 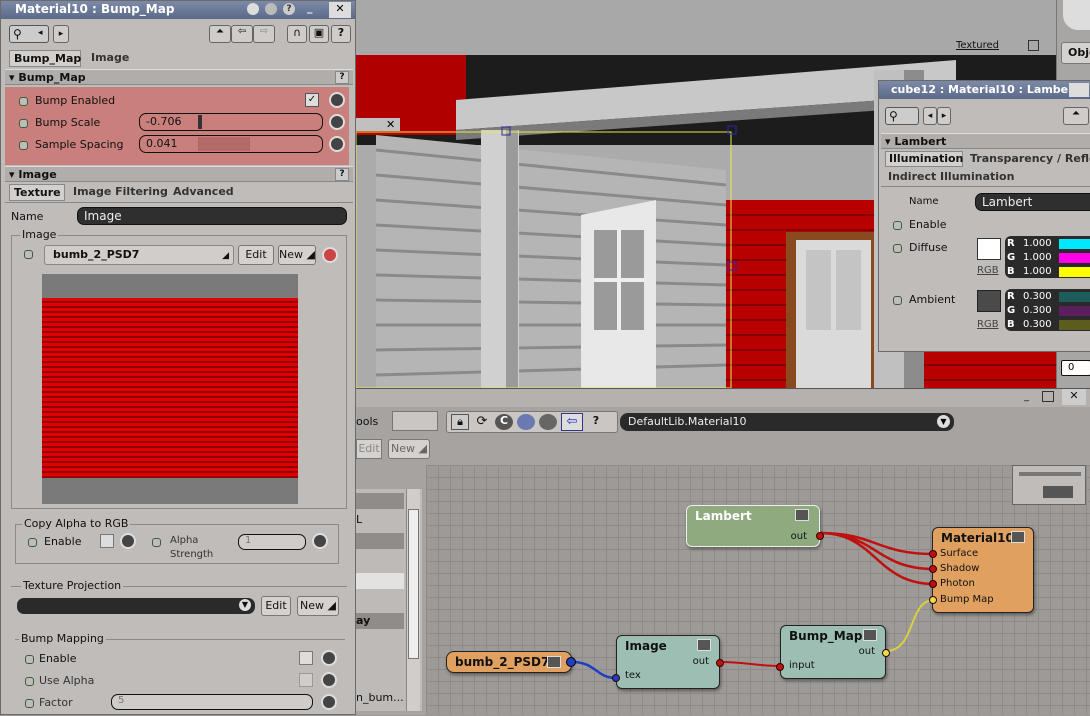 What do you see at coordinates (306, 680) in the screenshot?
I see `use-alpha-checkbox` at bounding box center [306, 680].